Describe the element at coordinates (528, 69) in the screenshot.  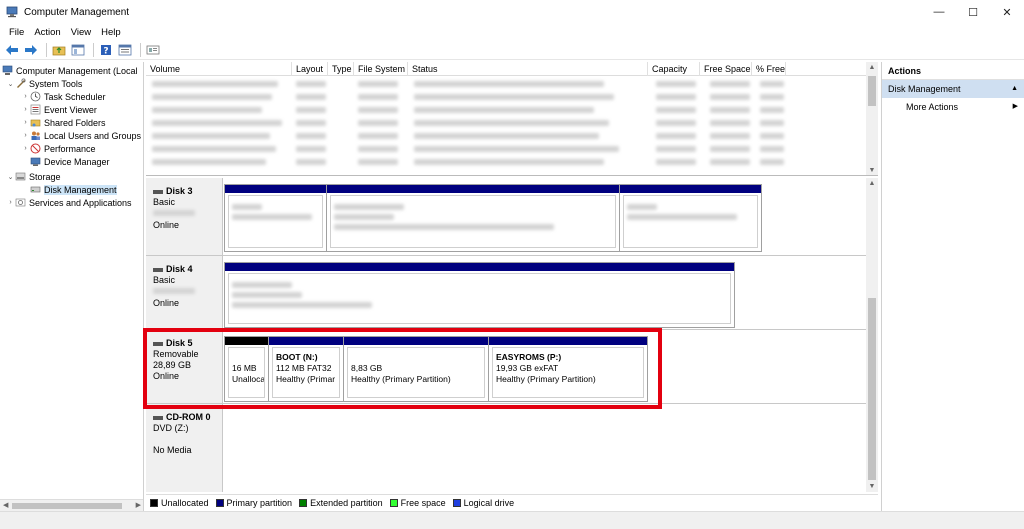
I see `column-status: Status` at that location.